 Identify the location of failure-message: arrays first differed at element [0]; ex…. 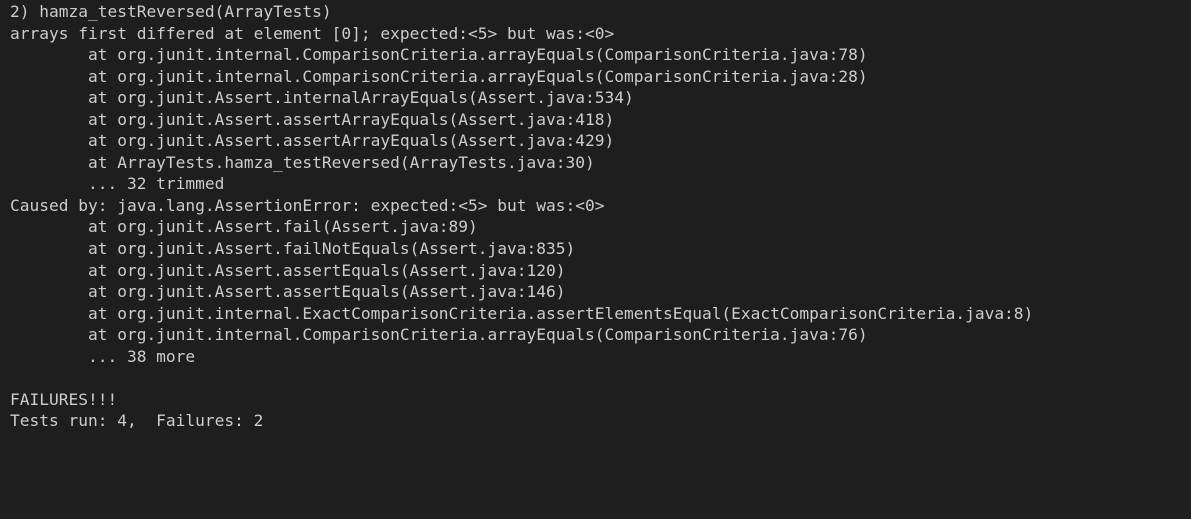
(312, 33).